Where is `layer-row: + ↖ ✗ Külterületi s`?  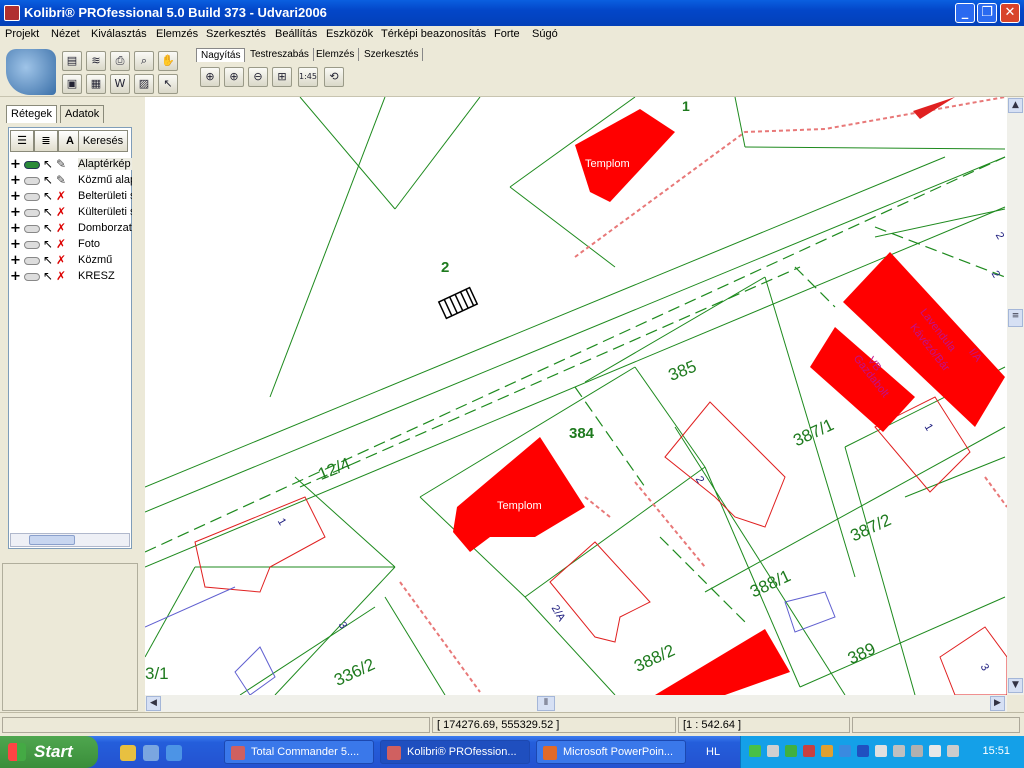 layer-row: + ↖ ✗ Külterületi s is located at coordinates (71, 213).